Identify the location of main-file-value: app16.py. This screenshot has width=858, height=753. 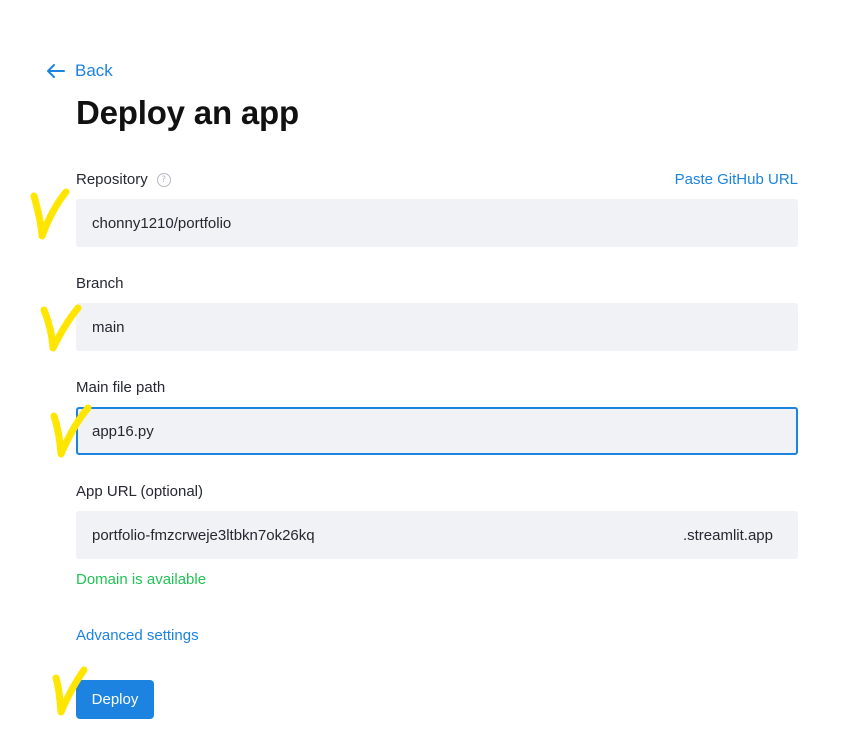
(123, 431).